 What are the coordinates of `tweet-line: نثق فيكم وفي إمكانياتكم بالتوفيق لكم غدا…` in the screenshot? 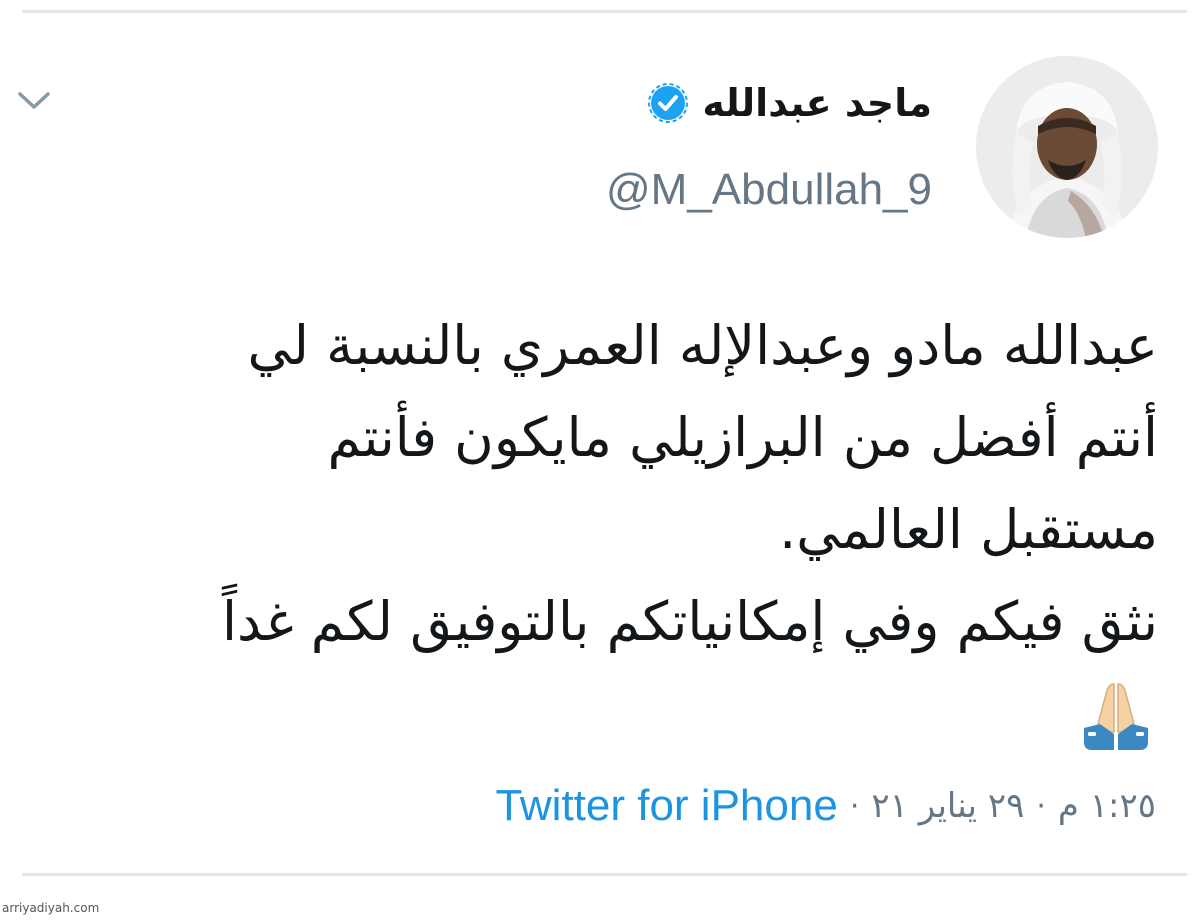 It's located at (690, 621).